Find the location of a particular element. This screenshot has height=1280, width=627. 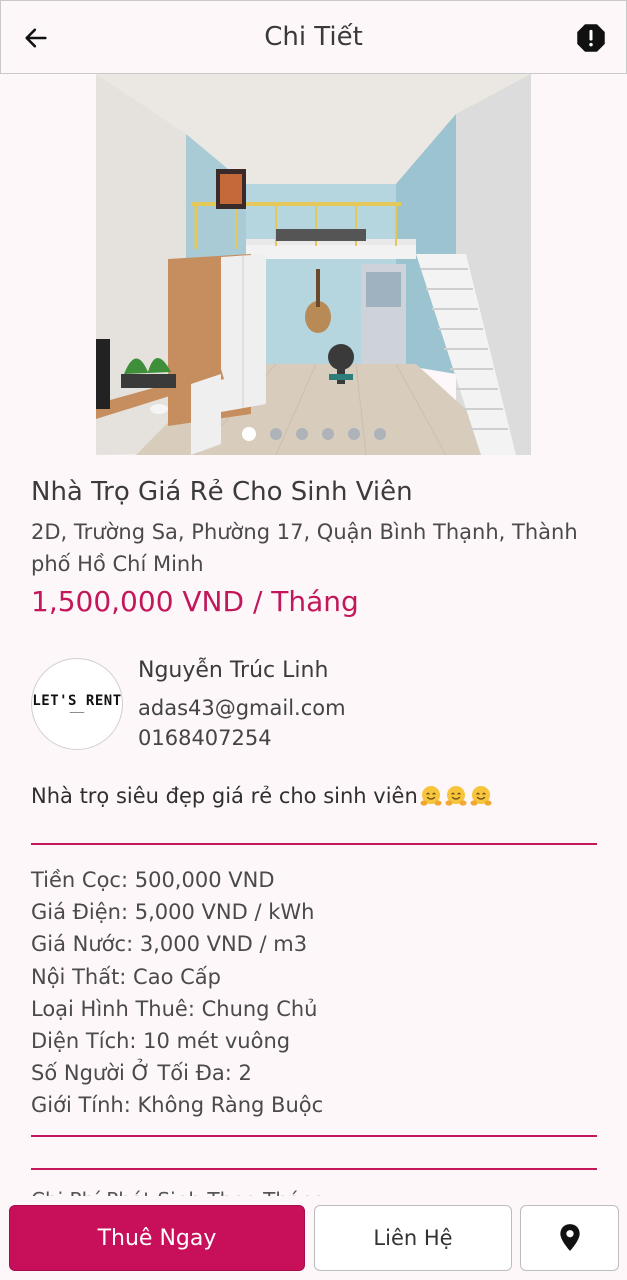

spec-max-occupants: Số Người Ở Tối Đa: 2 is located at coordinates (141, 1073).